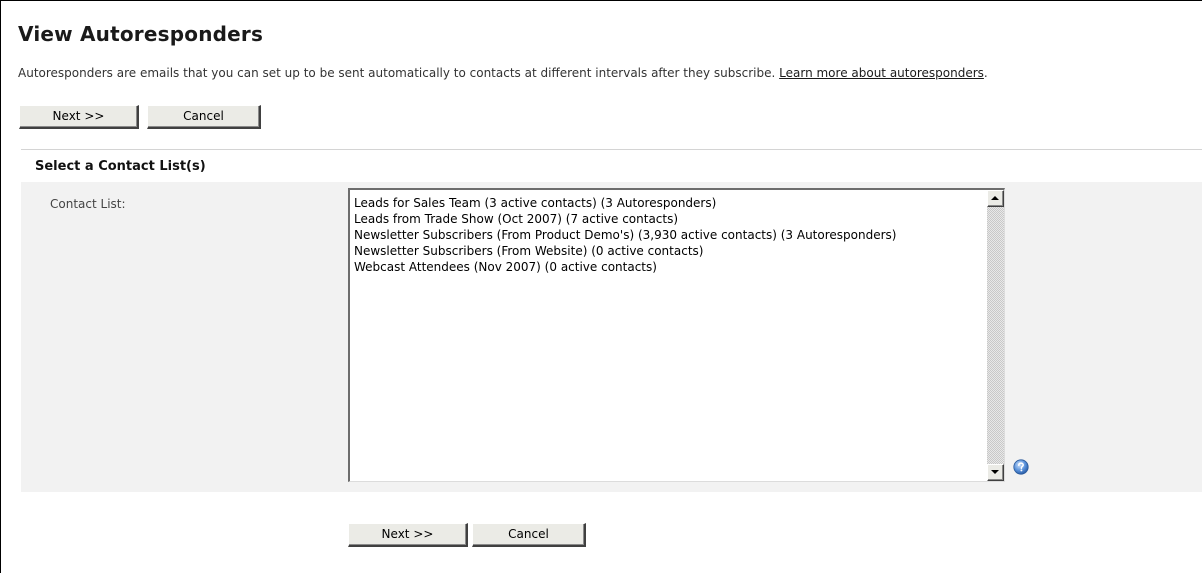 This screenshot has width=1203, height=574. Describe the element at coordinates (79, 117) in the screenshot. I see `next-button-top: Next >>` at that location.